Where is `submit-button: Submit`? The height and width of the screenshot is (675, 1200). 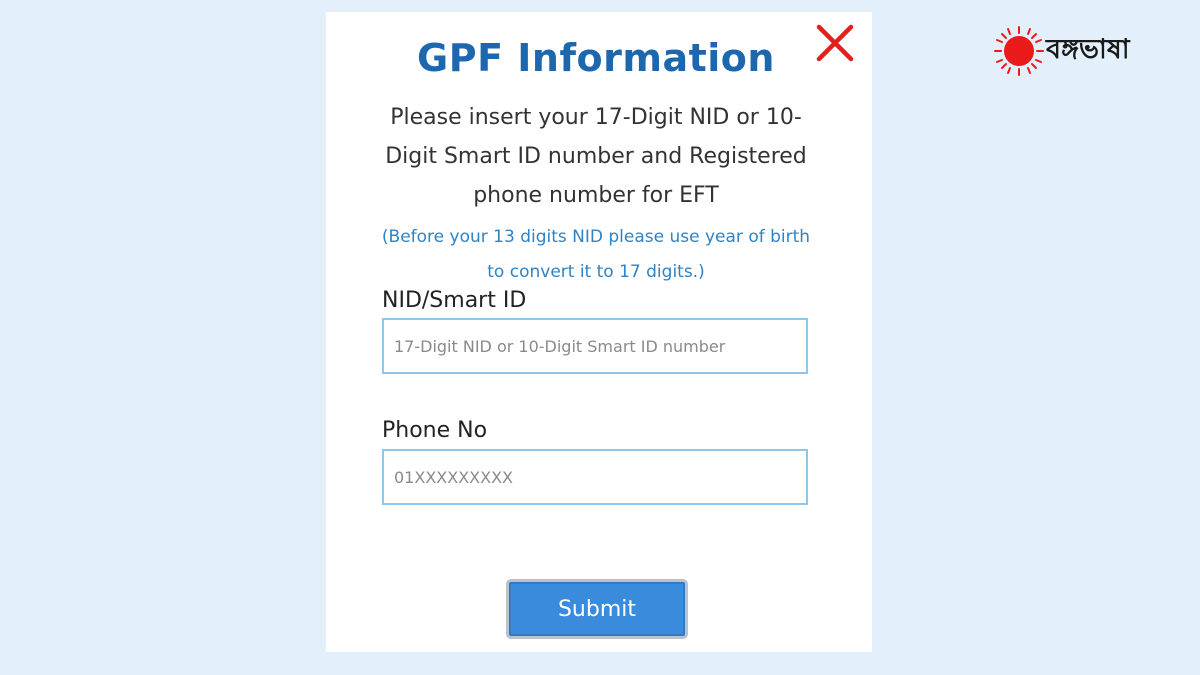 submit-button: Submit is located at coordinates (597, 609).